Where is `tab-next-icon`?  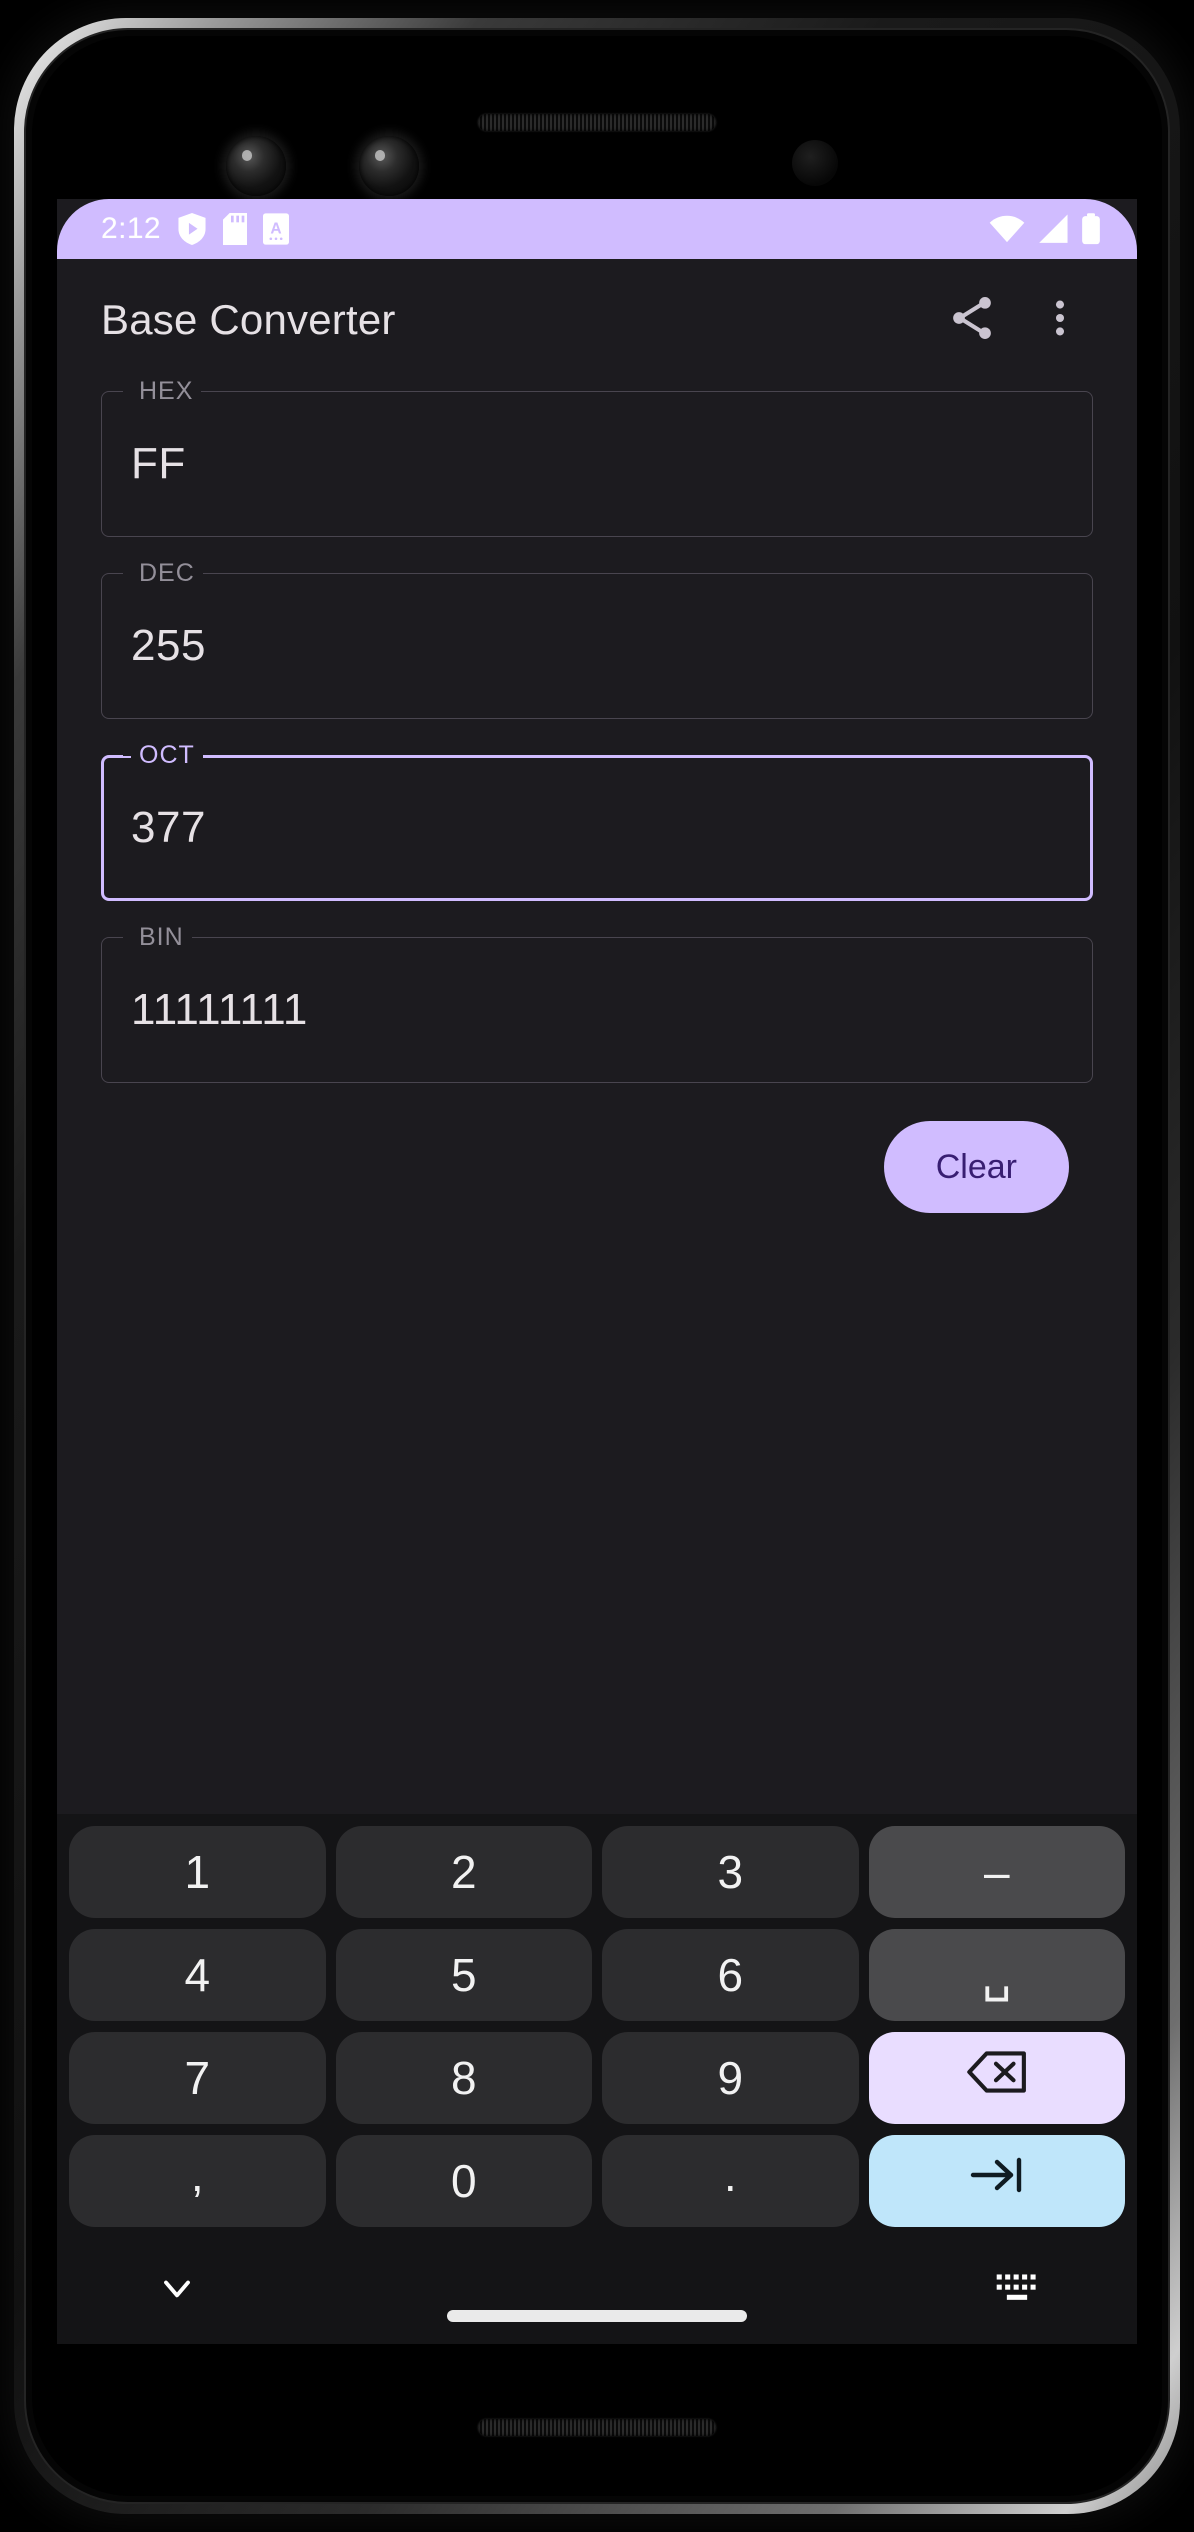
tab-next-icon is located at coordinates (997, 2180).